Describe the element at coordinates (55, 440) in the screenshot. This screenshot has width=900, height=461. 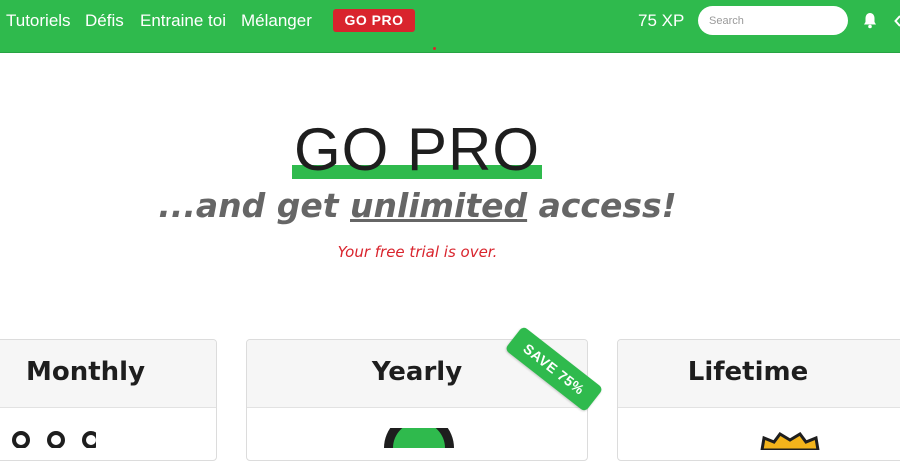
I see `dots-icon` at that location.